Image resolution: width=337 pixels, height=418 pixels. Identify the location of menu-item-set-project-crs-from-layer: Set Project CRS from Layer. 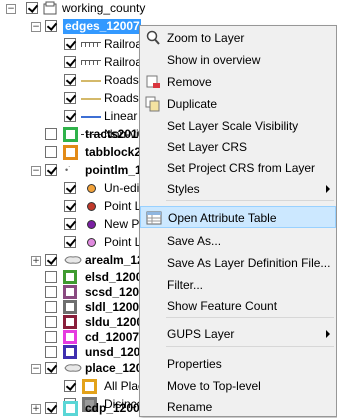
(238, 168).